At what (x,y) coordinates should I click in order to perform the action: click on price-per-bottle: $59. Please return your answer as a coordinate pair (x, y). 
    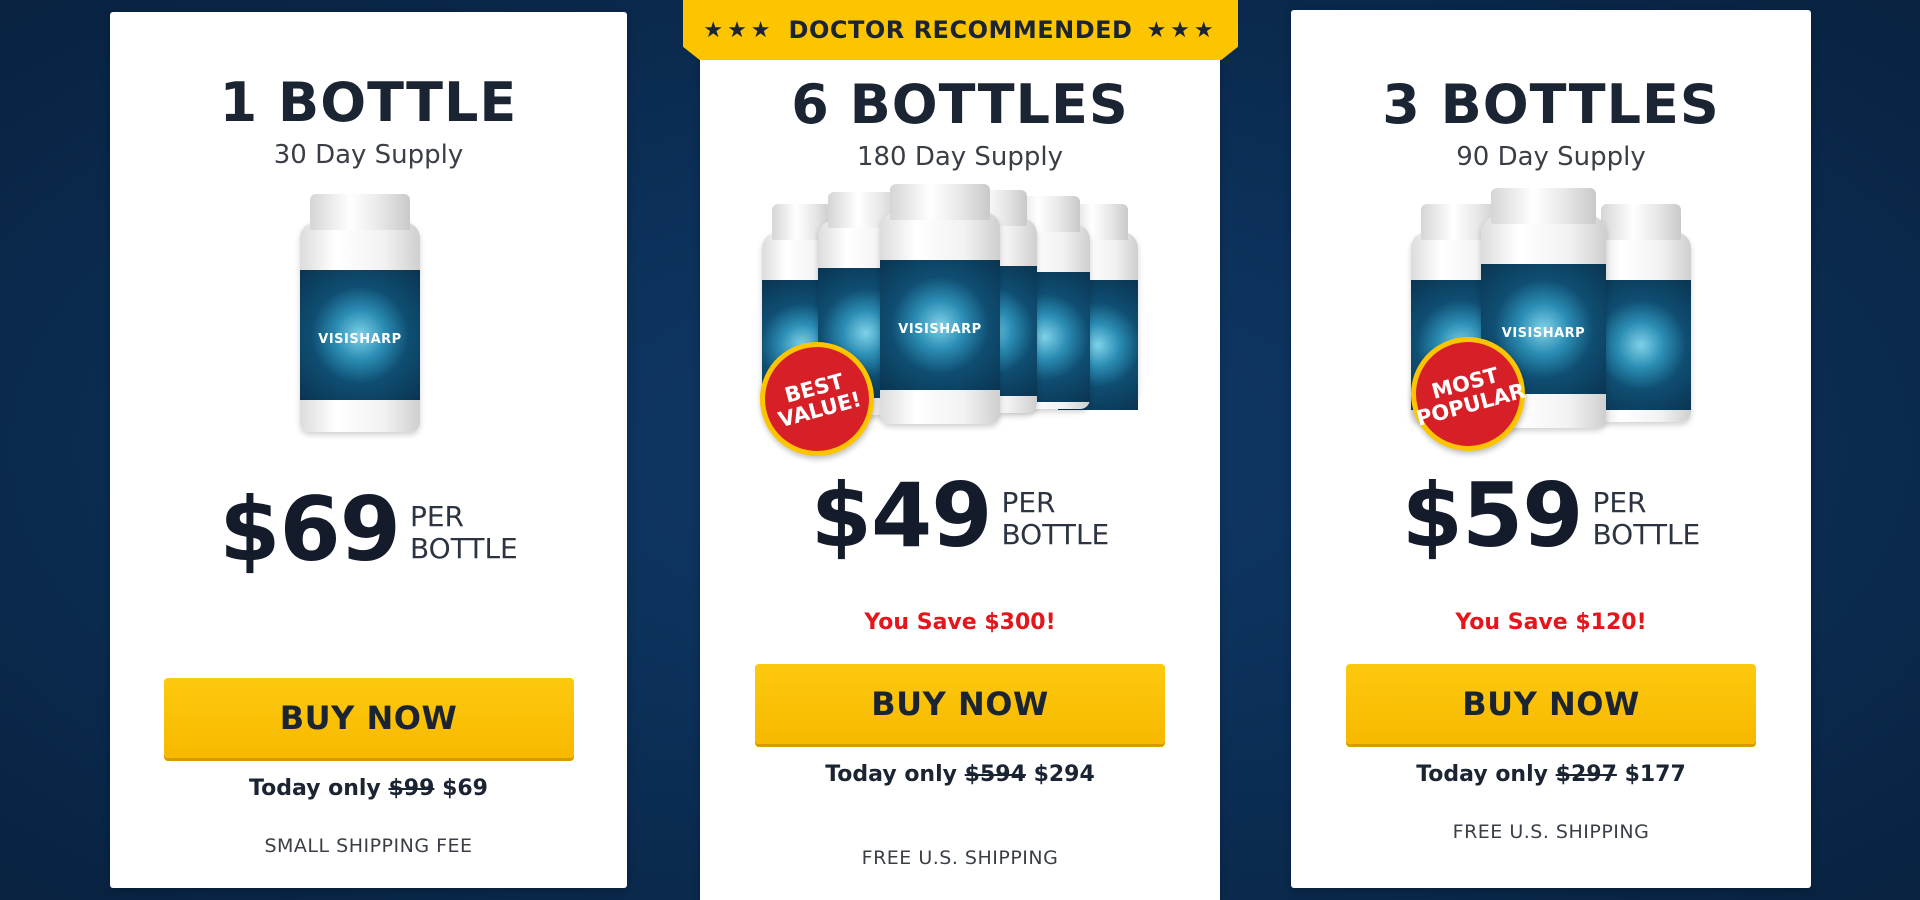
    Looking at the image, I should click on (1492, 515).